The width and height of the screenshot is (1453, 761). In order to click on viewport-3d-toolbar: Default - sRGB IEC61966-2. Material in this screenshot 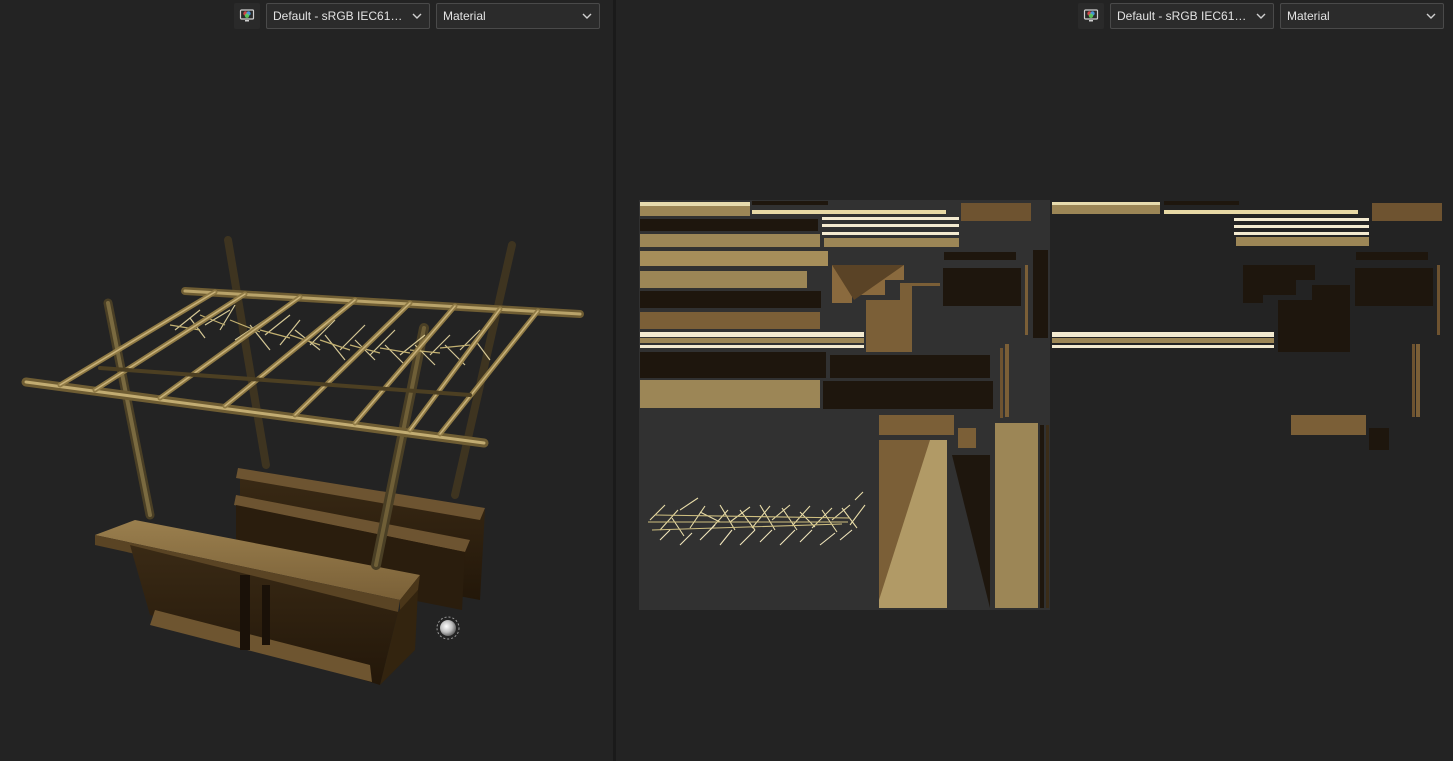, I will do `click(417, 16)`.